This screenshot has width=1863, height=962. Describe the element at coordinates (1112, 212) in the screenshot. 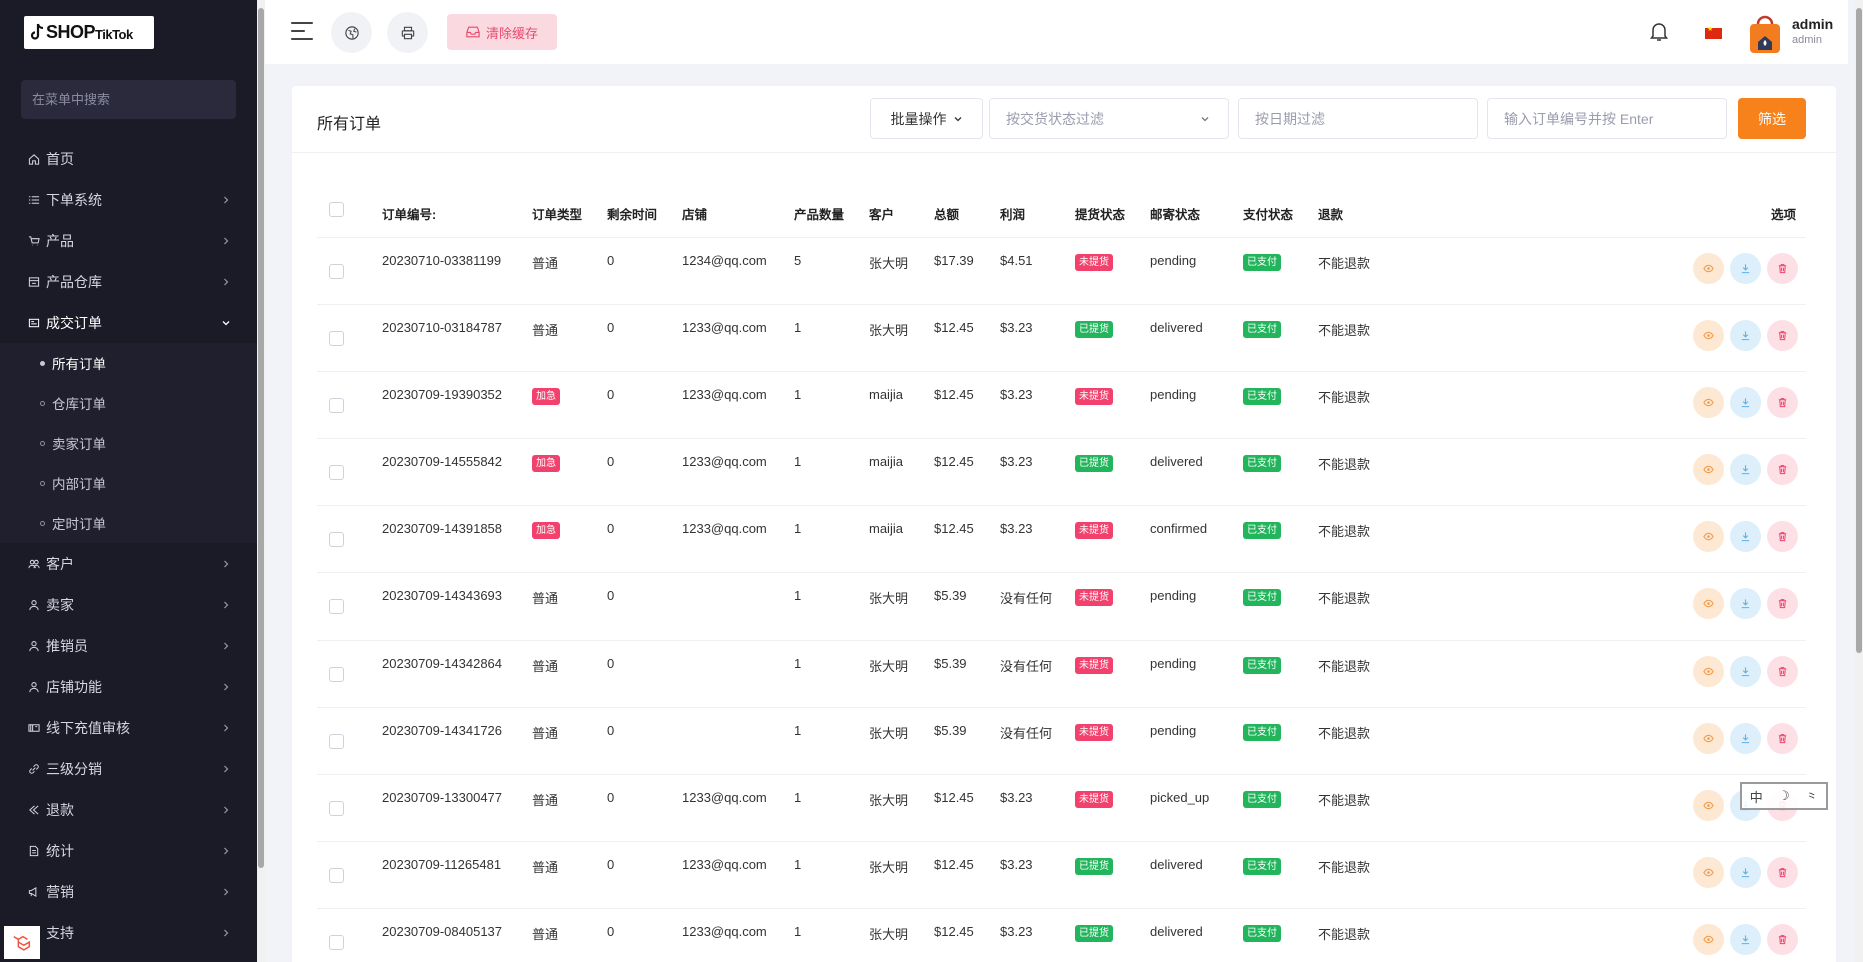

I see `col-pickup-status: 提货状态` at that location.